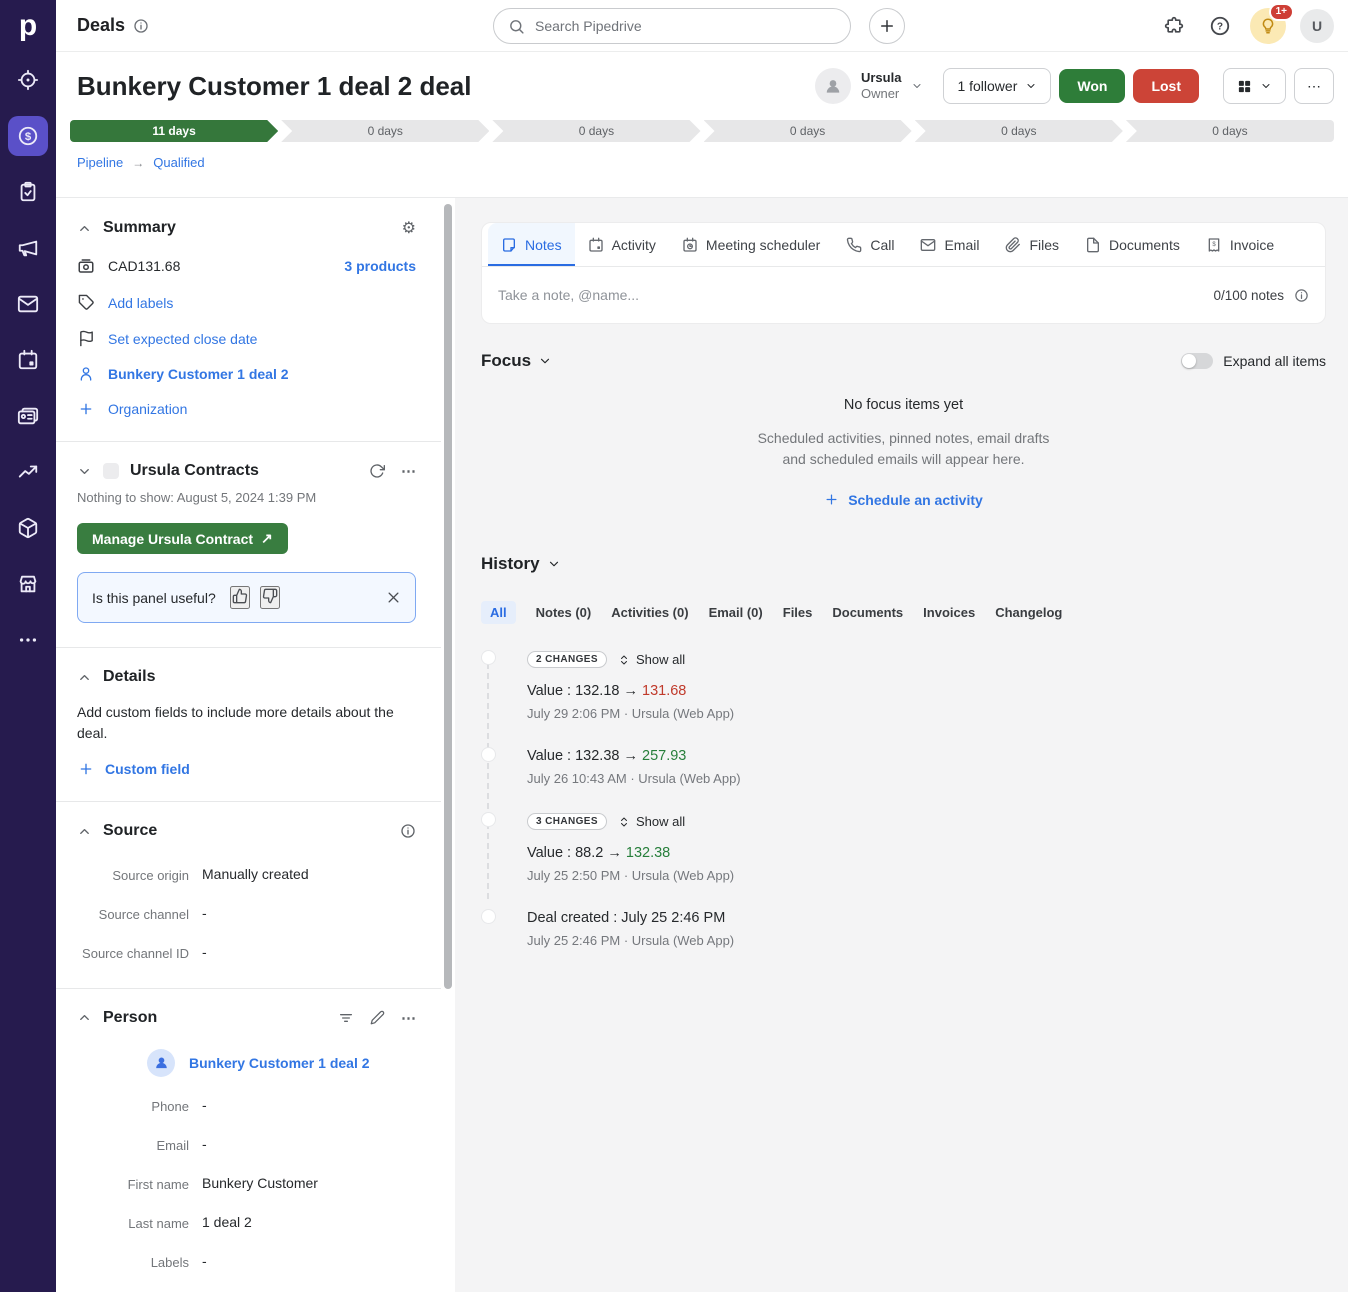 Image resolution: width=1348 pixels, height=1292 pixels. I want to click on add-labels-link: Add labels, so click(140, 303).